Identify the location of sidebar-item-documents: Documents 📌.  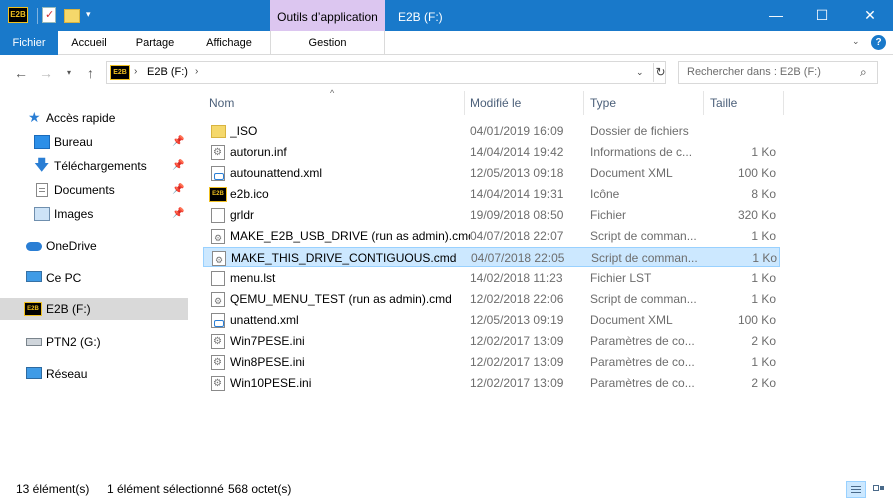
(94, 190).